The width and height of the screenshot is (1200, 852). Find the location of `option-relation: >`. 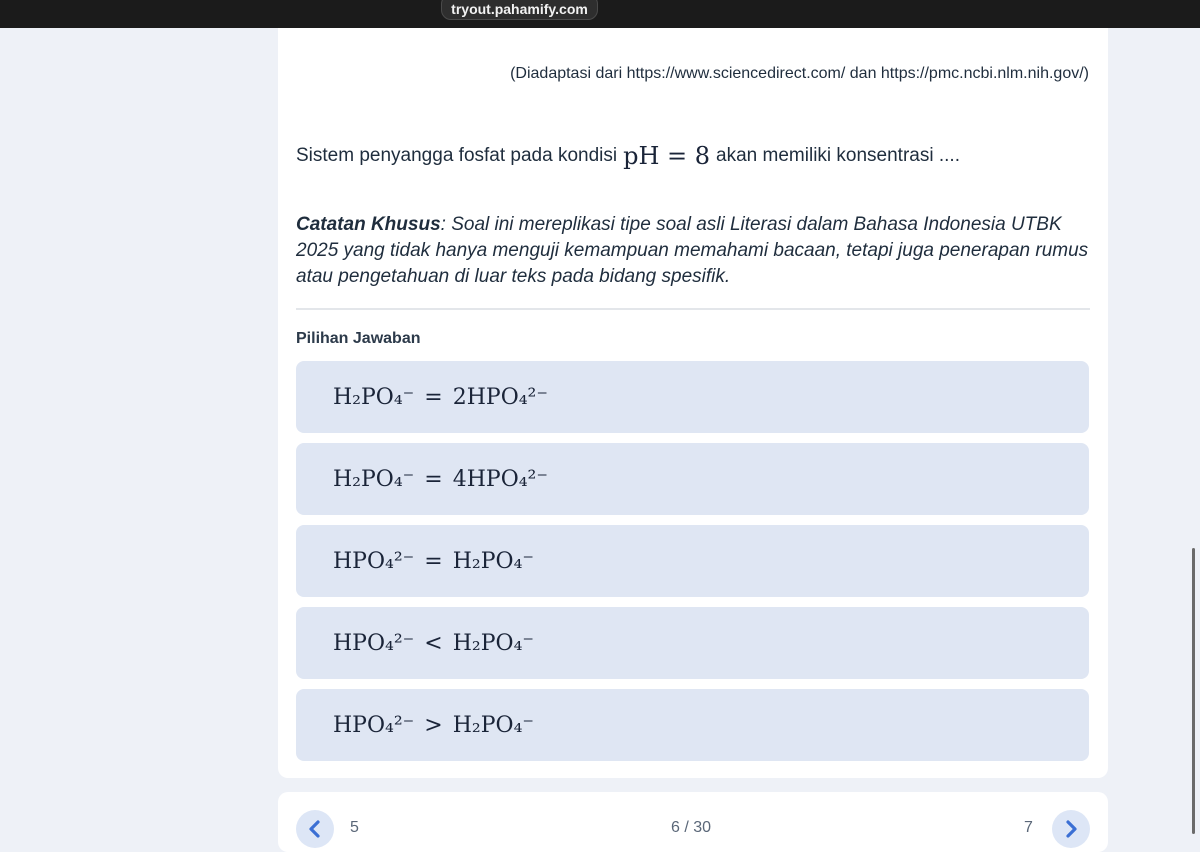

option-relation: > is located at coordinates (433, 725).